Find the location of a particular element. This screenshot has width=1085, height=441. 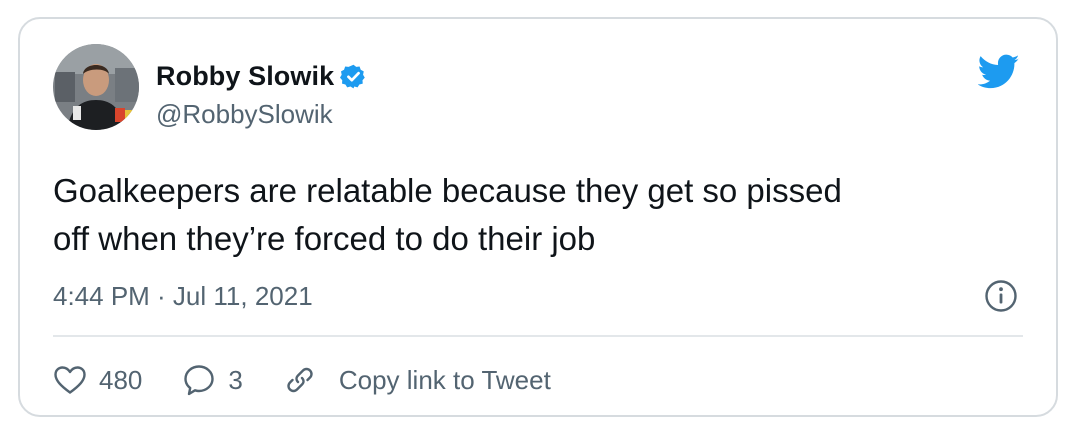

author-handle: @RobbySlowik is located at coordinates (244, 114).